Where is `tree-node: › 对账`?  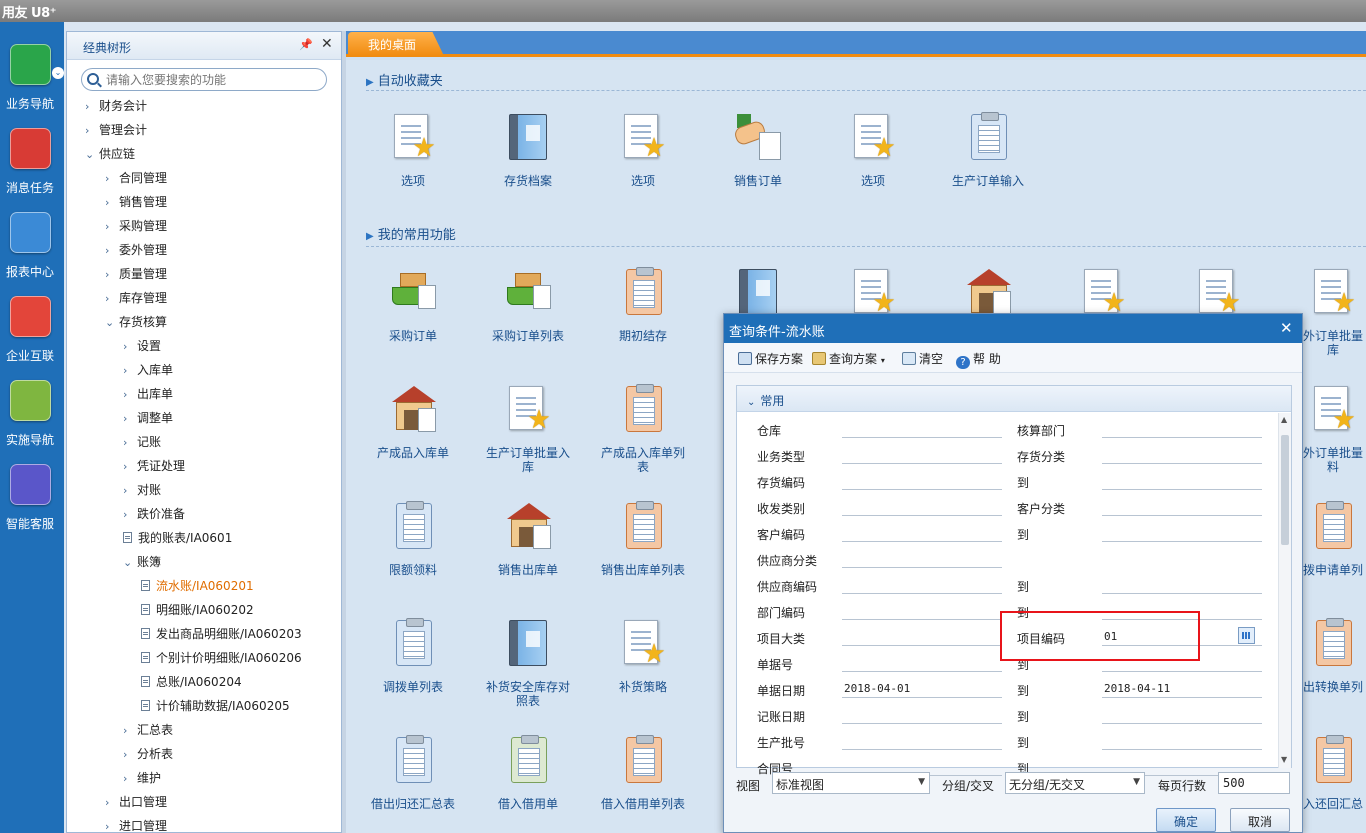
tree-node: › 对账 is located at coordinates (142, 491).